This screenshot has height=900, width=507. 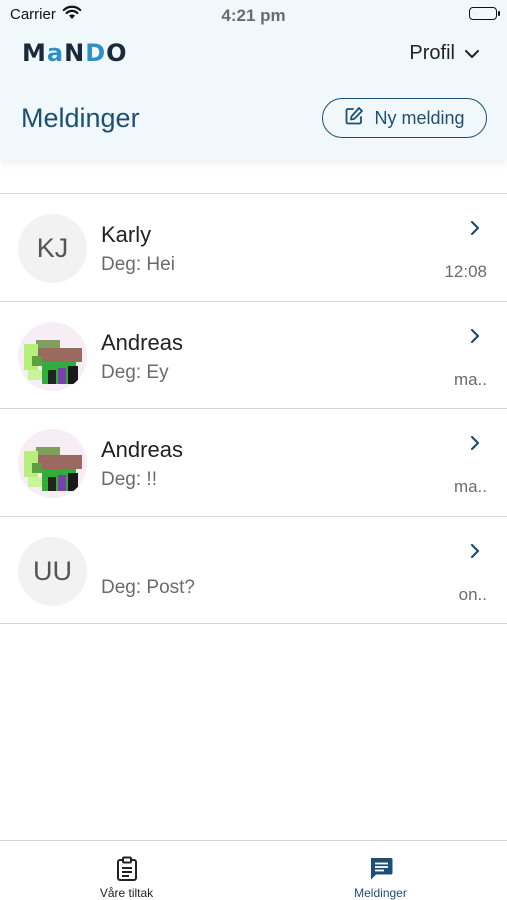 I want to click on profile-menu: Profil, so click(x=444, y=53).